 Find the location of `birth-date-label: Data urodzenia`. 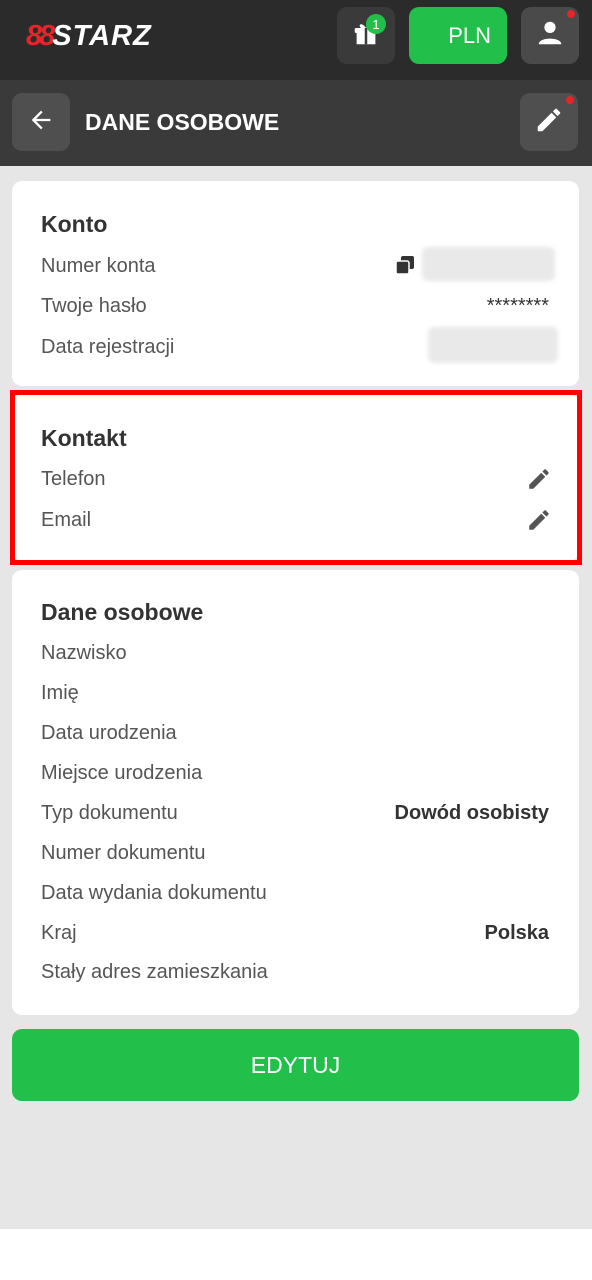

birth-date-label: Data urodzenia is located at coordinates (109, 733).